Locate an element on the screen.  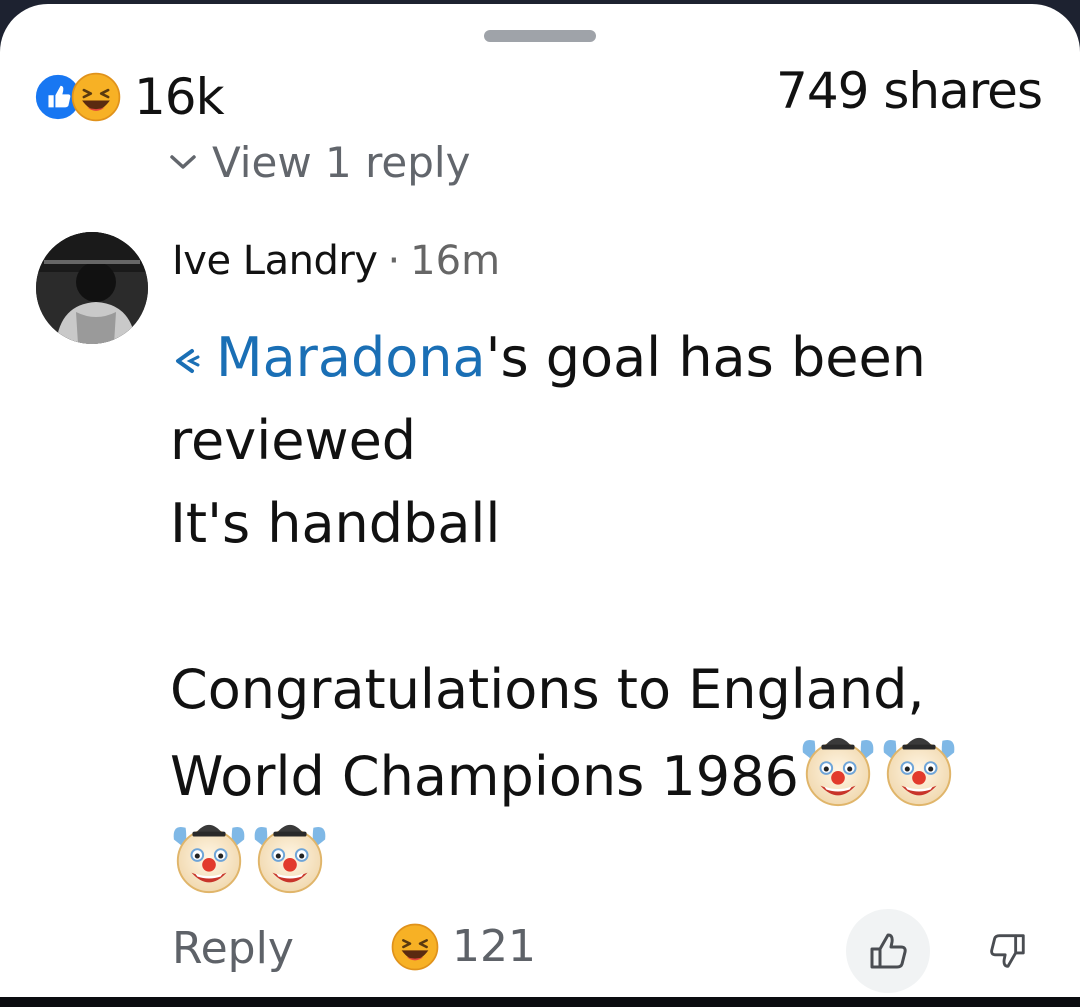
avatar is located at coordinates (92, 288).